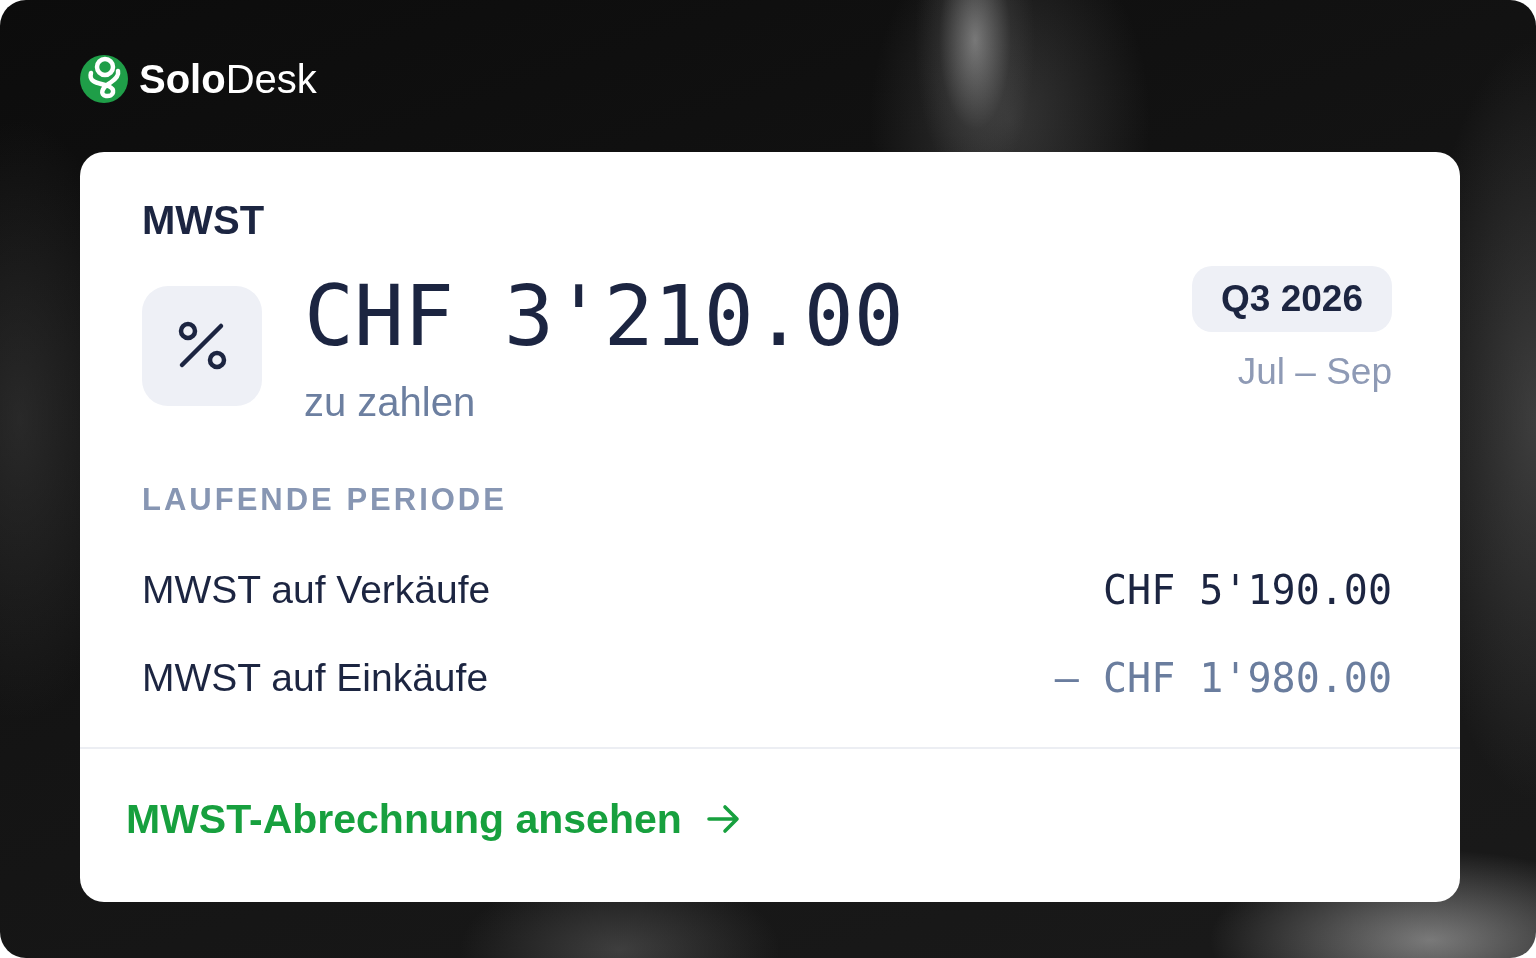 Image resolution: width=1536 pixels, height=958 pixels. I want to click on period-badge: Q3 2026, so click(1292, 299).